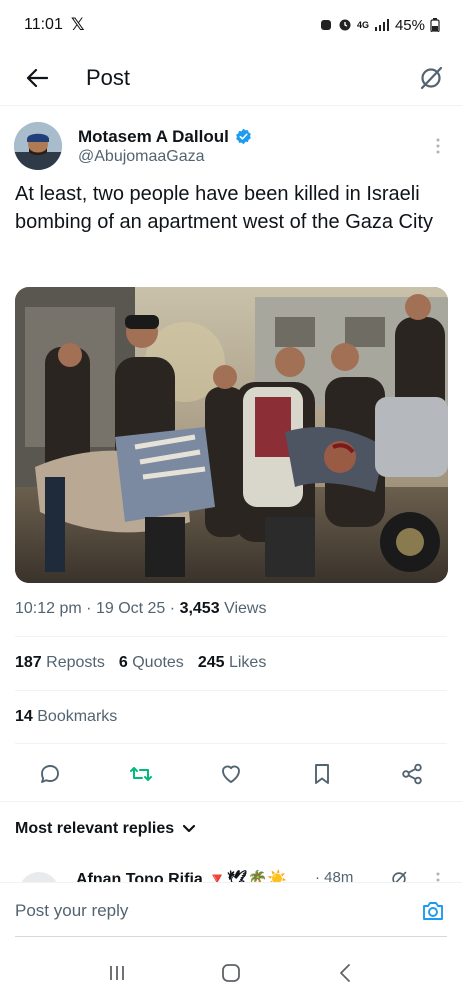  What do you see at coordinates (24, 716) in the screenshot?
I see `bookmarks-count: 14` at bounding box center [24, 716].